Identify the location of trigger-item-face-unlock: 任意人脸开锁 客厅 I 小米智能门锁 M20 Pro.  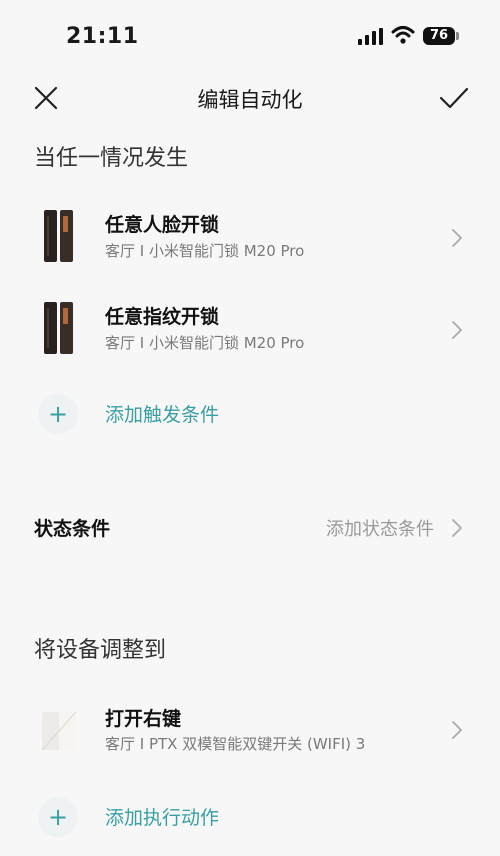
(250, 250).